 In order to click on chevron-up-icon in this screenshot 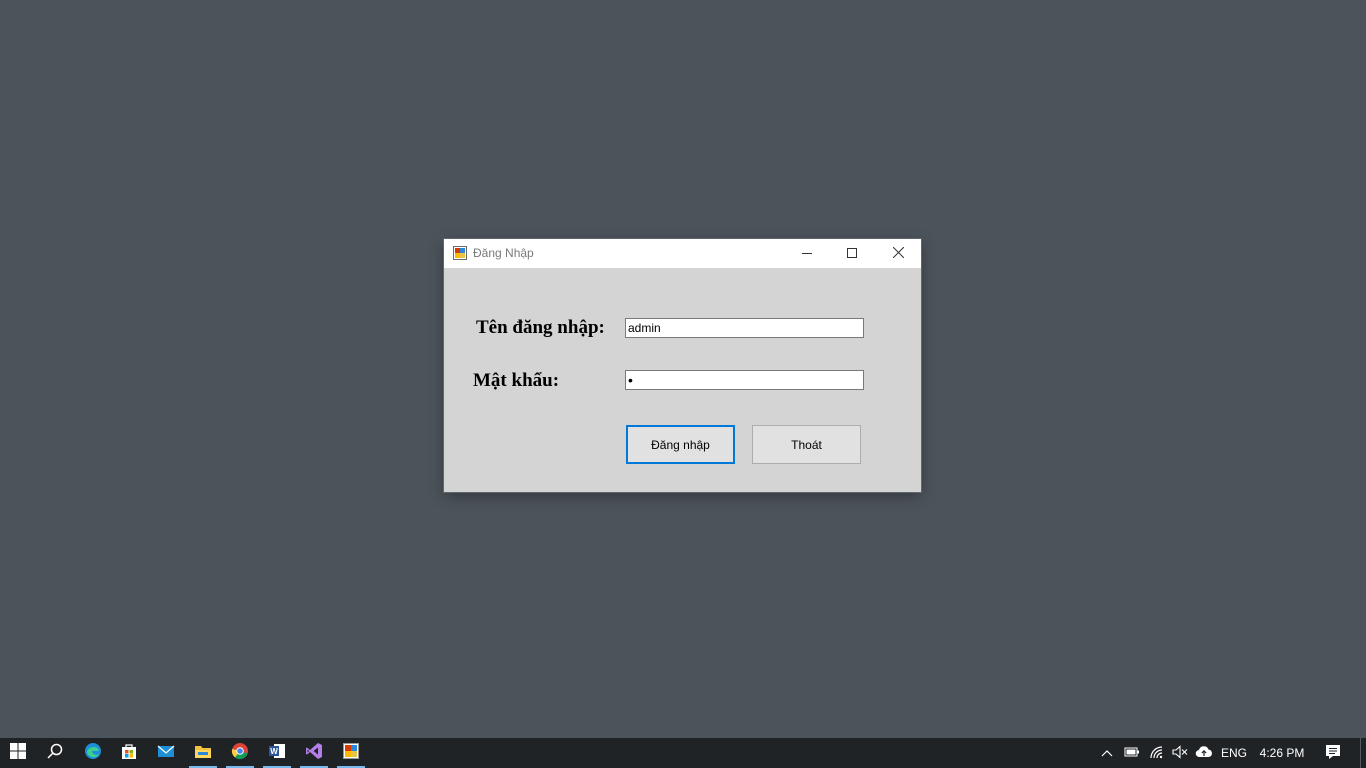, I will do `click(1107, 753)`.